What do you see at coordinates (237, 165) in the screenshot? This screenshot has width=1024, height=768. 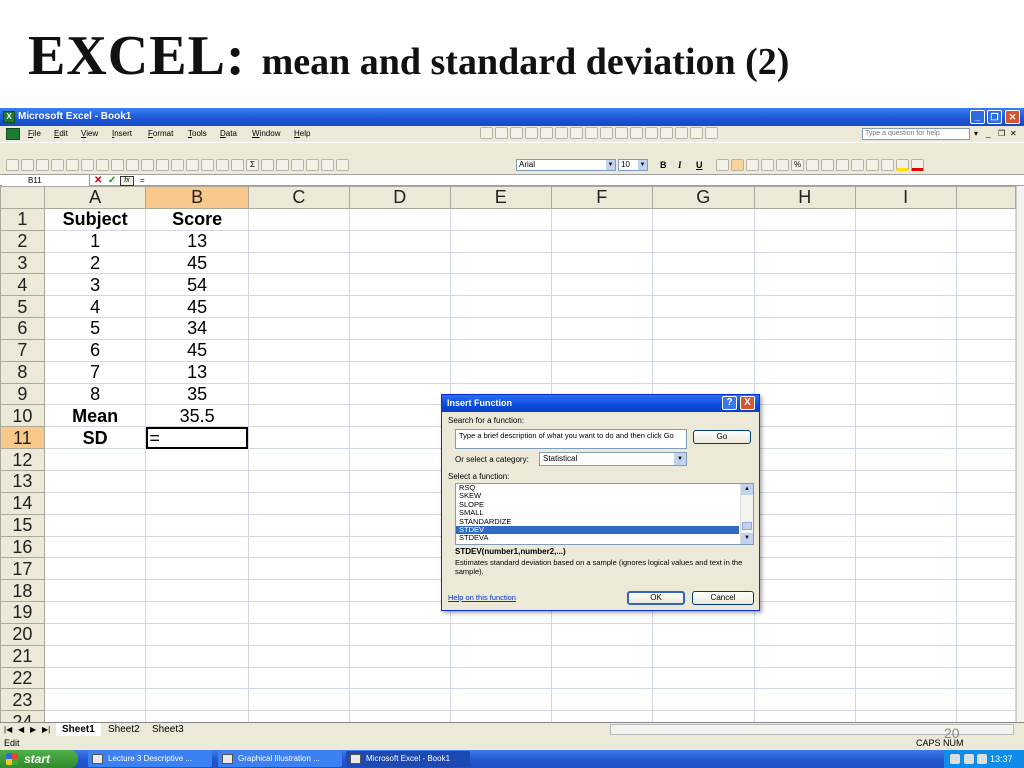 I see `hyperlink-icon` at bounding box center [237, 165].